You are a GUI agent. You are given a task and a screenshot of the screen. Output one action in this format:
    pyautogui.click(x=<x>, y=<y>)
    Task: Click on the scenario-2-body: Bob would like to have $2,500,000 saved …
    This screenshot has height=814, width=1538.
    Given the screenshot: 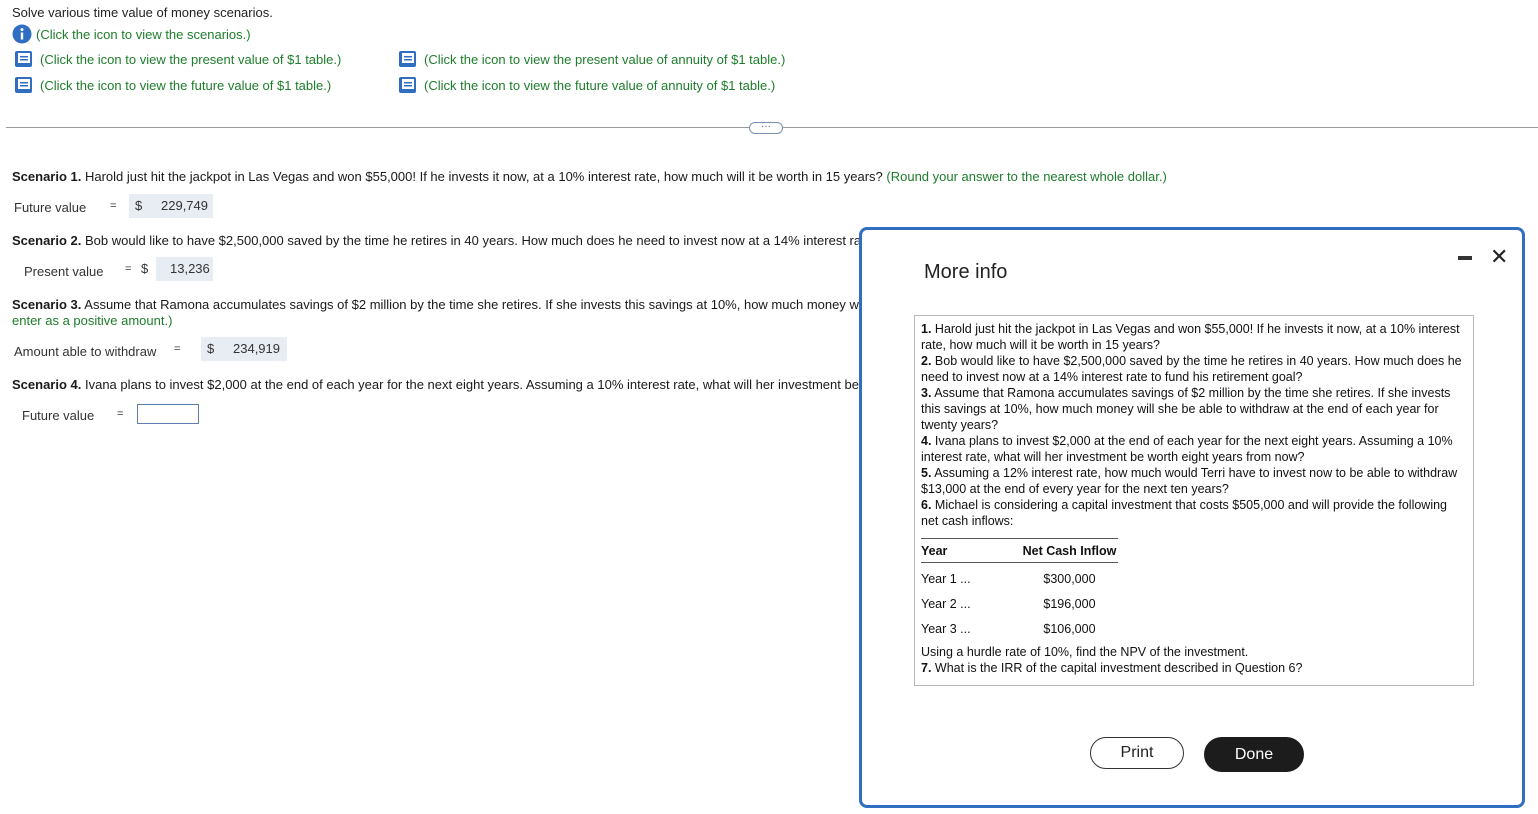 What is the action you would take?
    pyautogui.click(x=471, y=240)
    